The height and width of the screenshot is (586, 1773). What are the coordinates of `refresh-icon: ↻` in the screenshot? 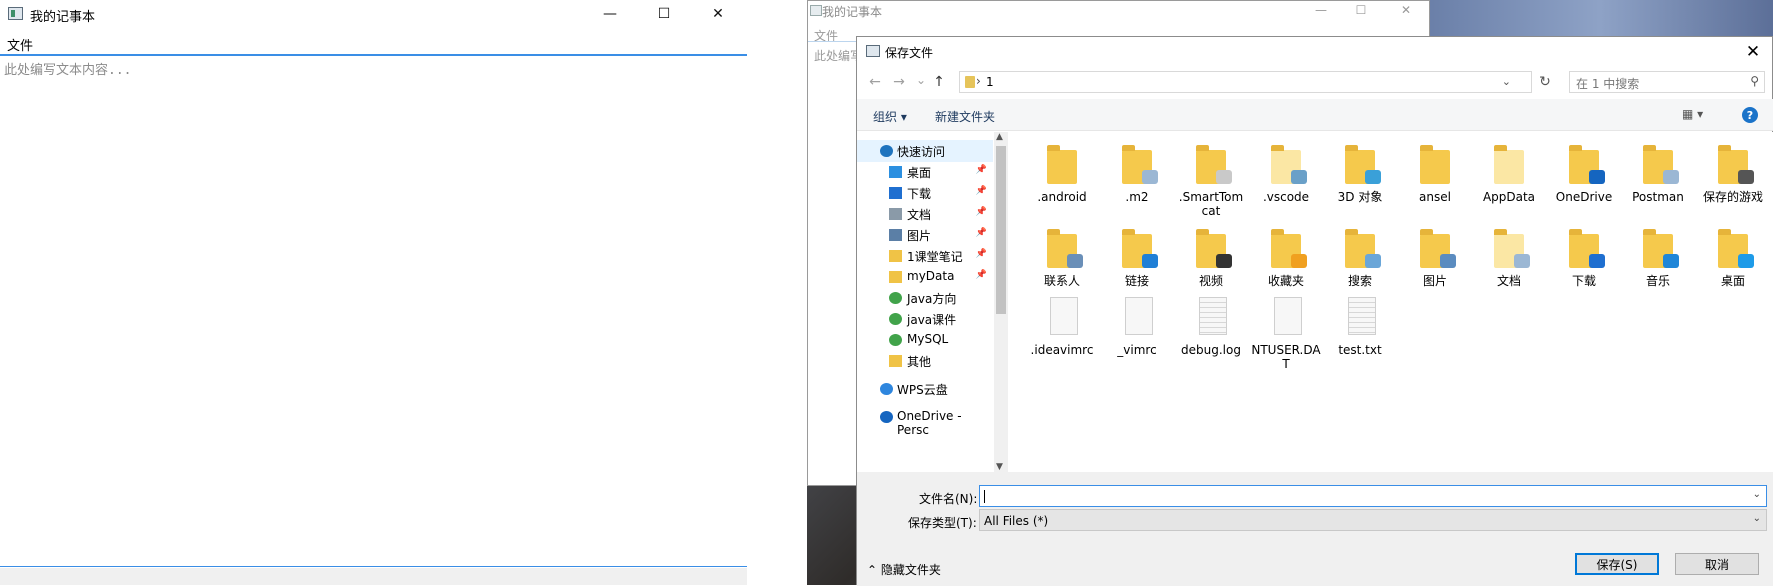 It's located at (1545, 82).